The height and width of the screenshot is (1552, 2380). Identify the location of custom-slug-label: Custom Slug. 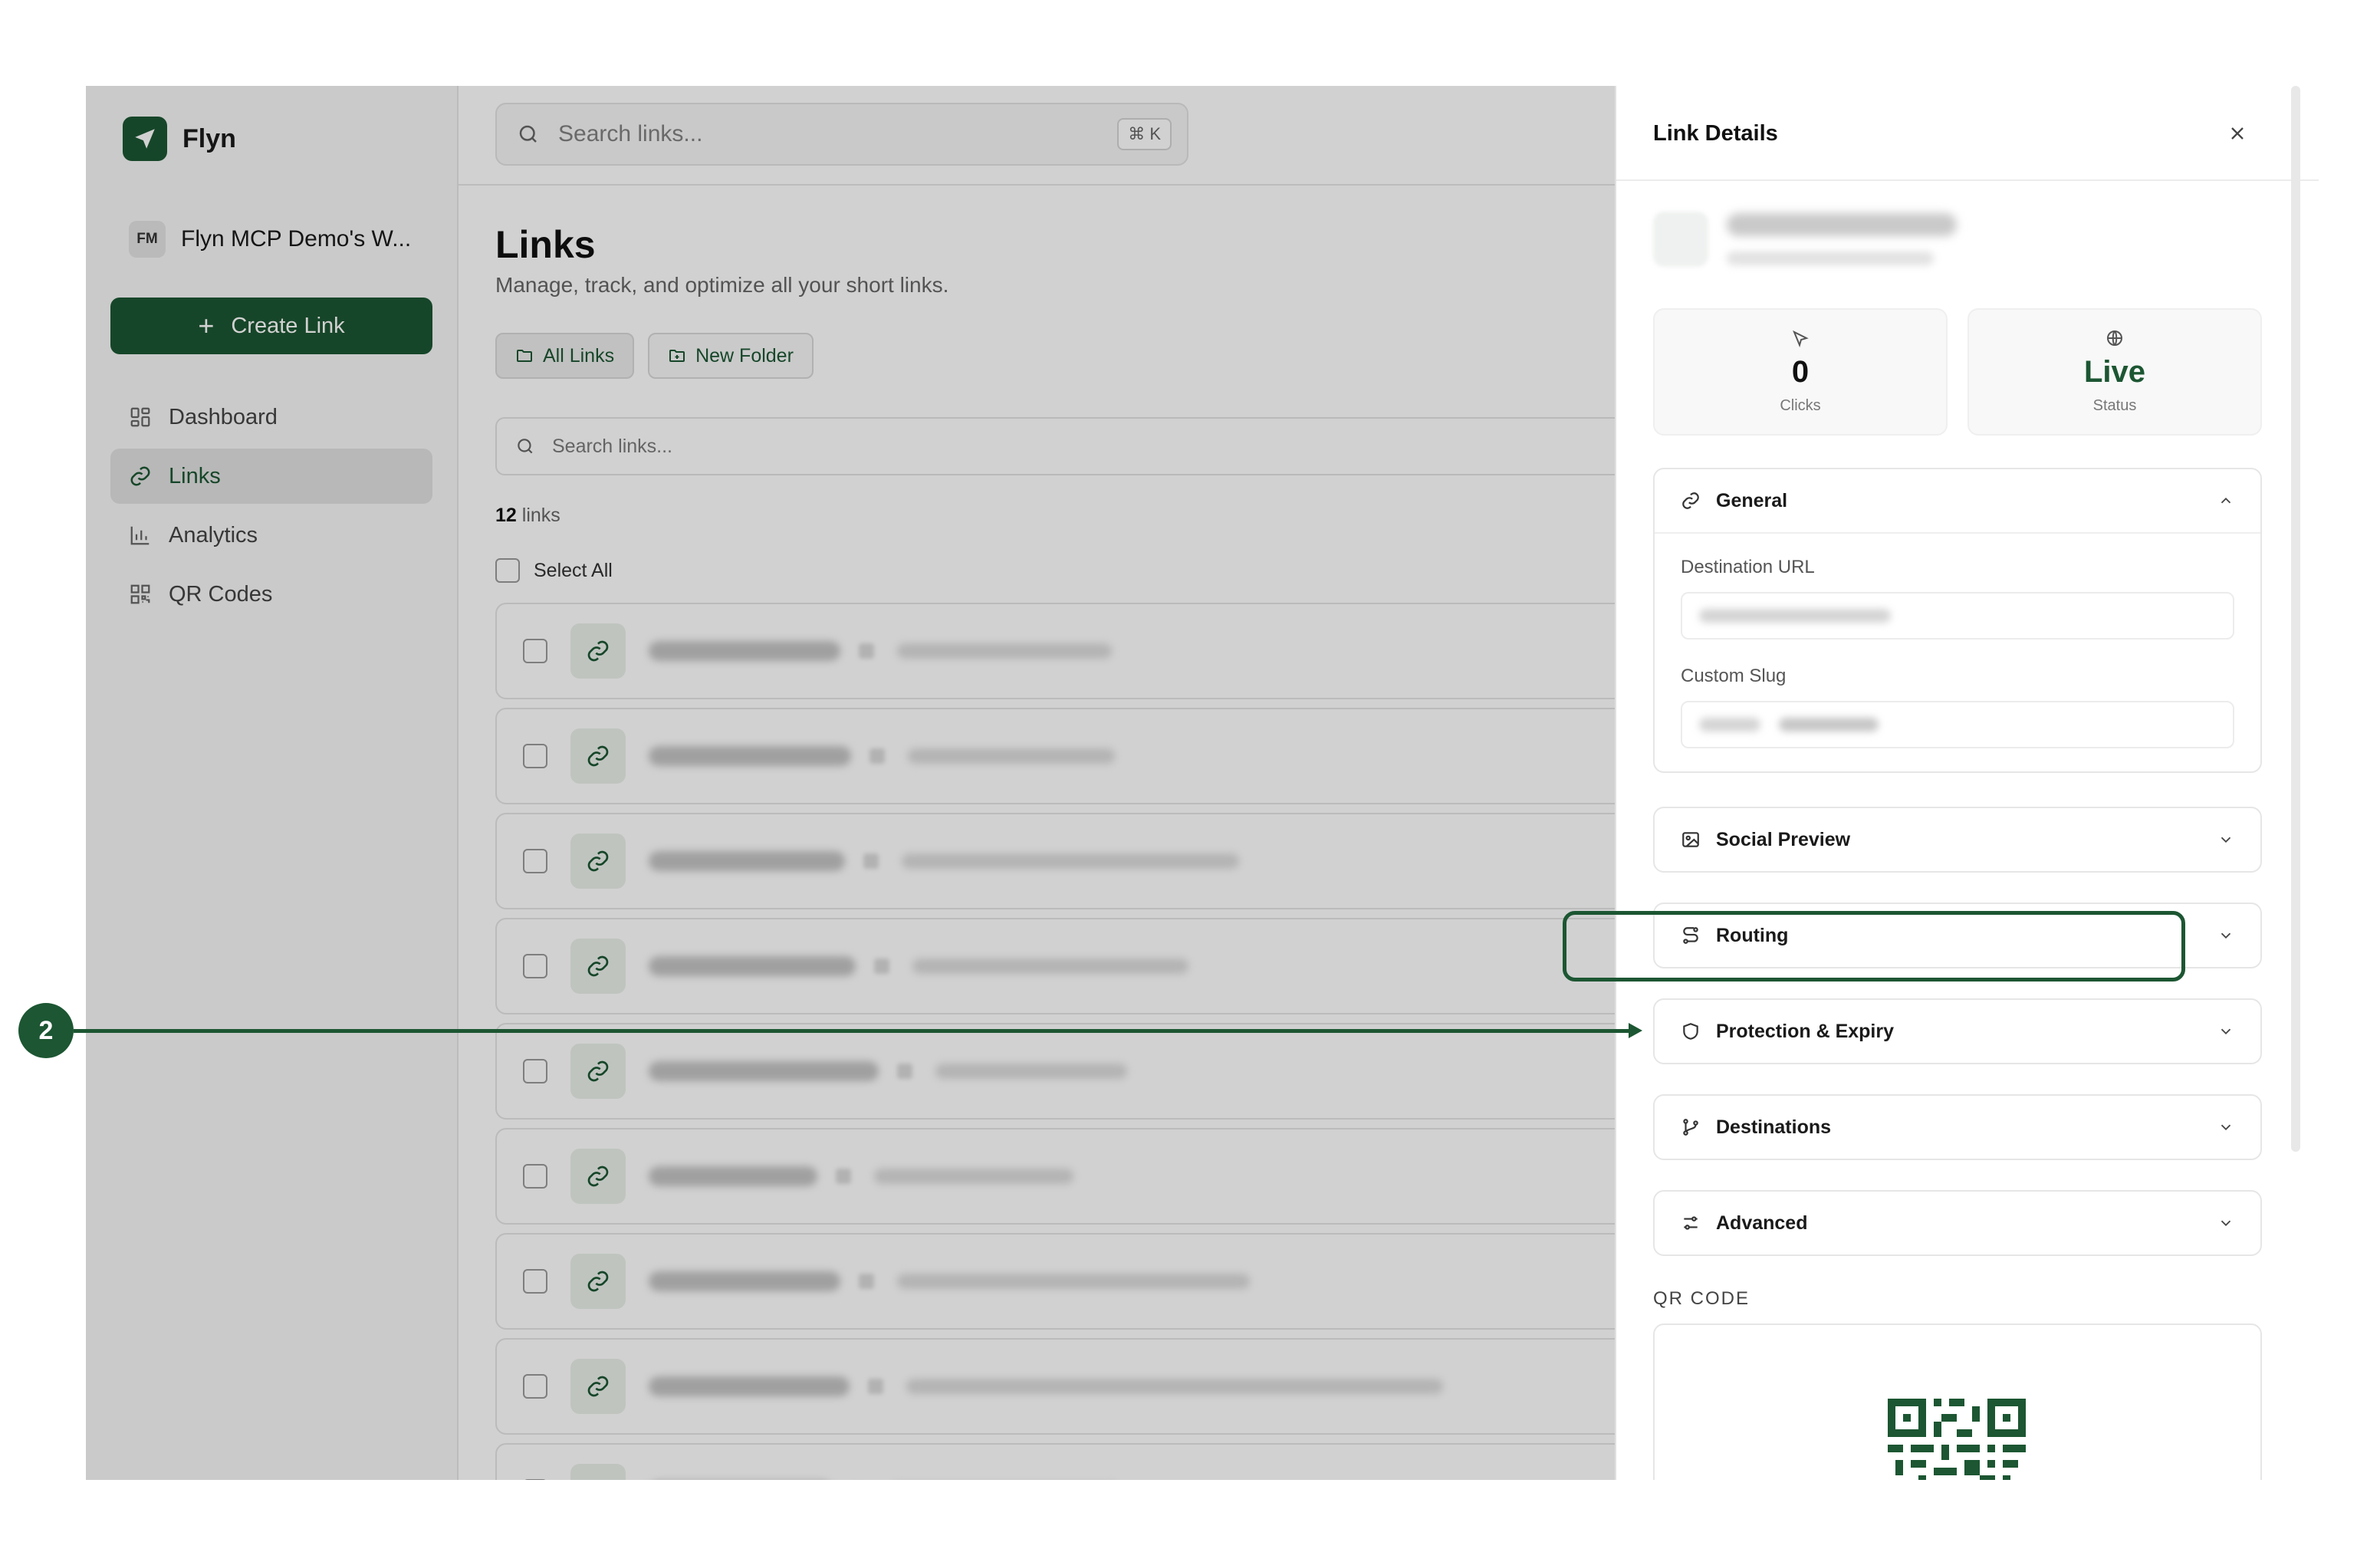
(1734, 676).